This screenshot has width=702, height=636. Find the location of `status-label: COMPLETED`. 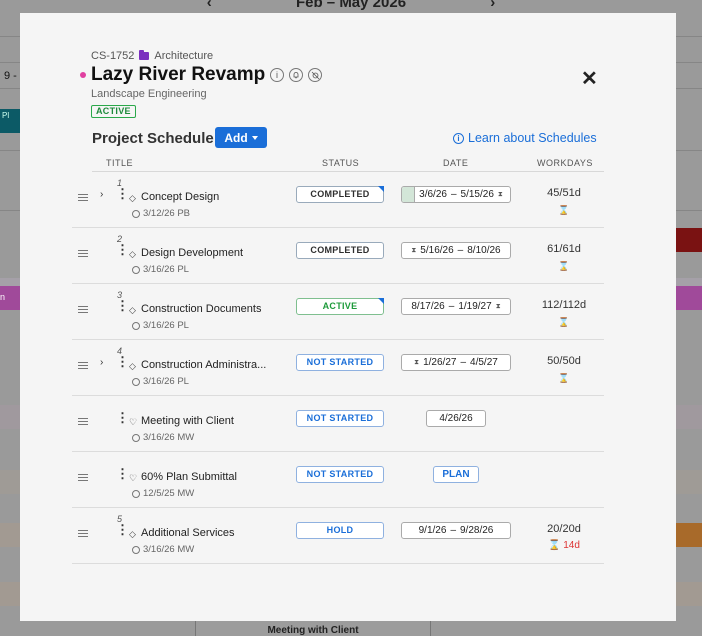

status-label: COMPLETED is located at coordinates (340, 250).